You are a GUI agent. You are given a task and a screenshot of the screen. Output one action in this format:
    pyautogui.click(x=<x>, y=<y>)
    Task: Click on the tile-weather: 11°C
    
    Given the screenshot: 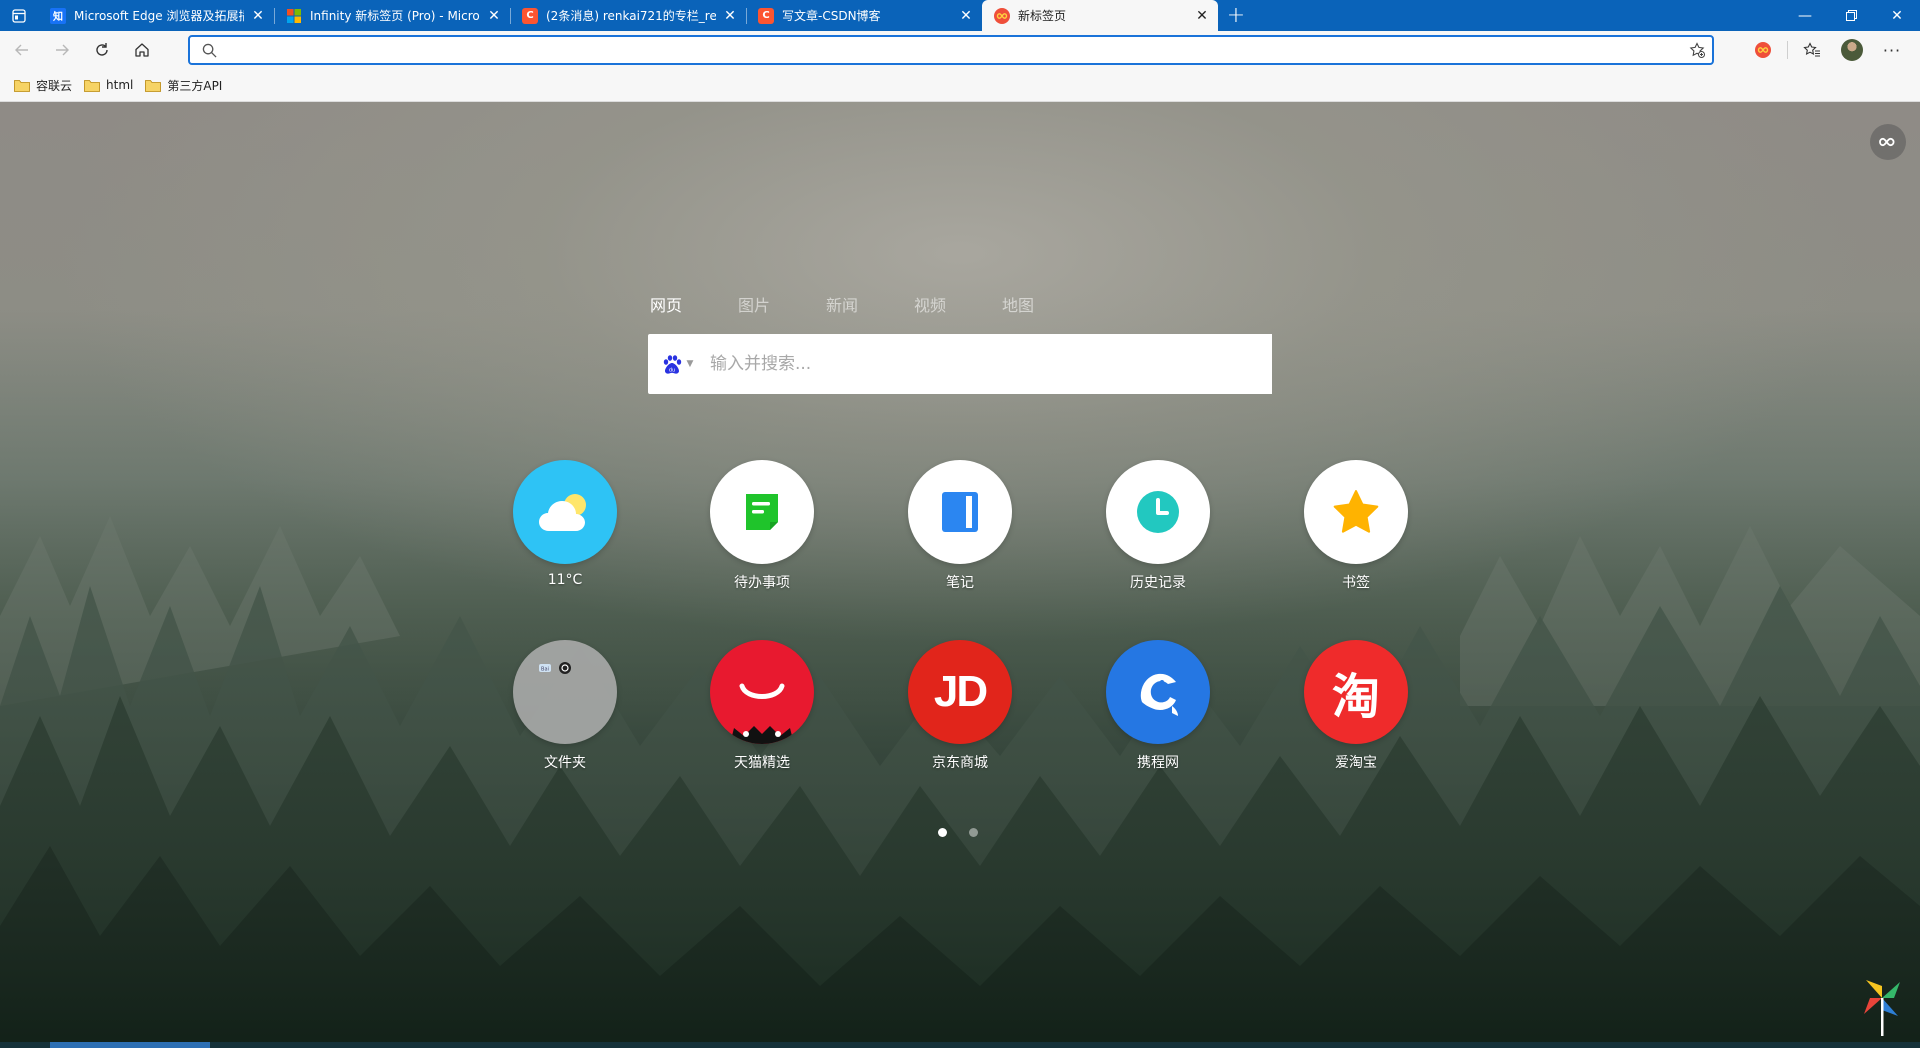 What is the action you would take?
    pyautogui.click(x=565, y=524)
    